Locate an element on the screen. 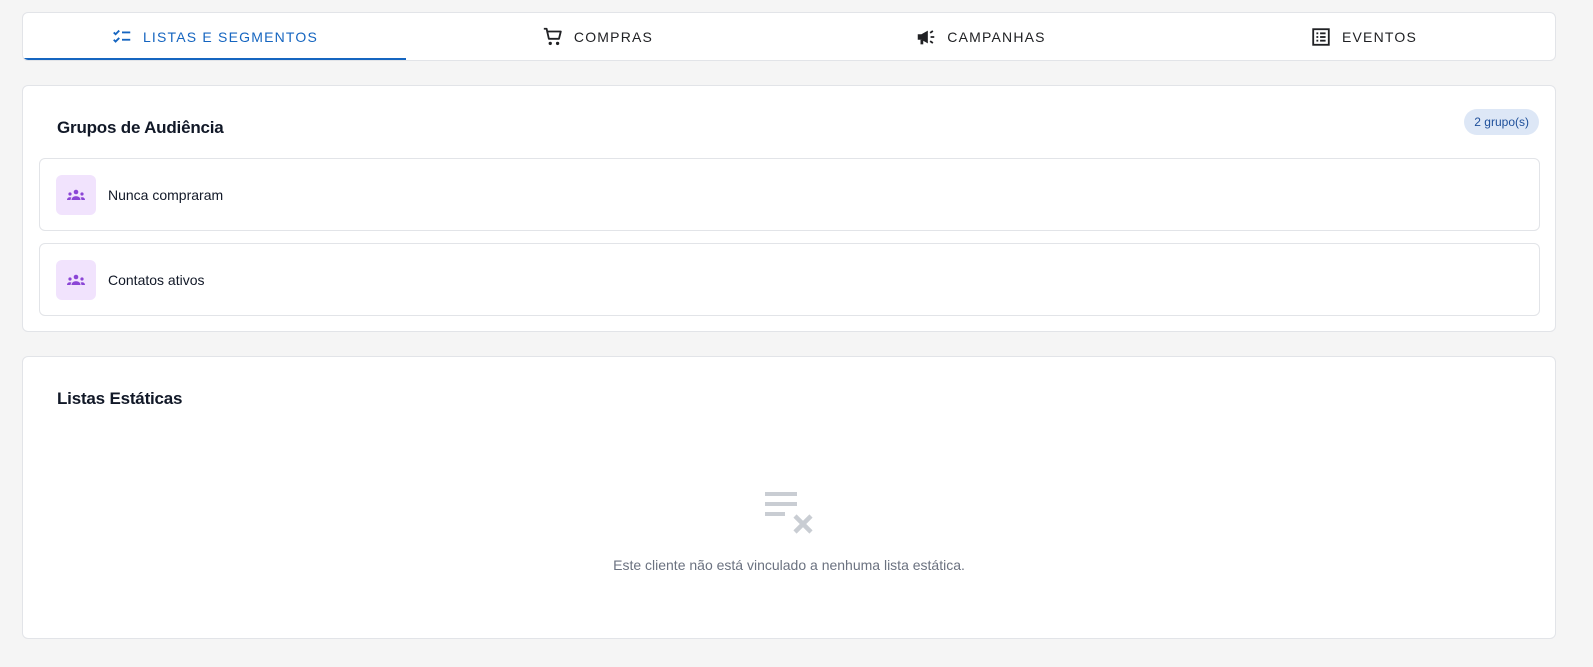 The height and width of the screenshot is (667, 1593). checklist-icon is located at coordinates (122, 37).